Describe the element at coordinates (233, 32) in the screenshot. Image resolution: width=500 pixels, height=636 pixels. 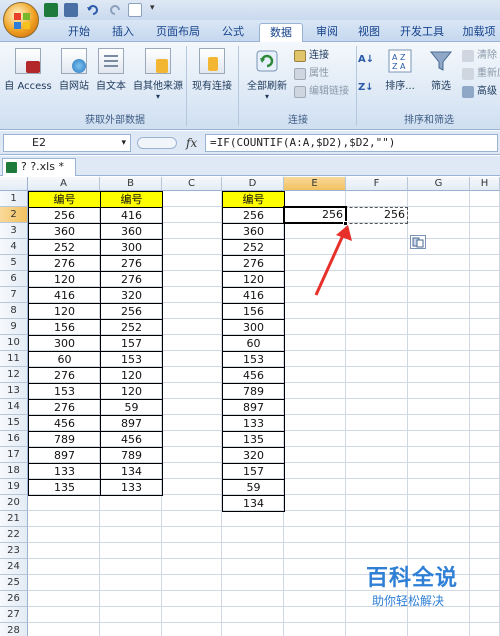
I see `tab-formulas: 公式` at that location.